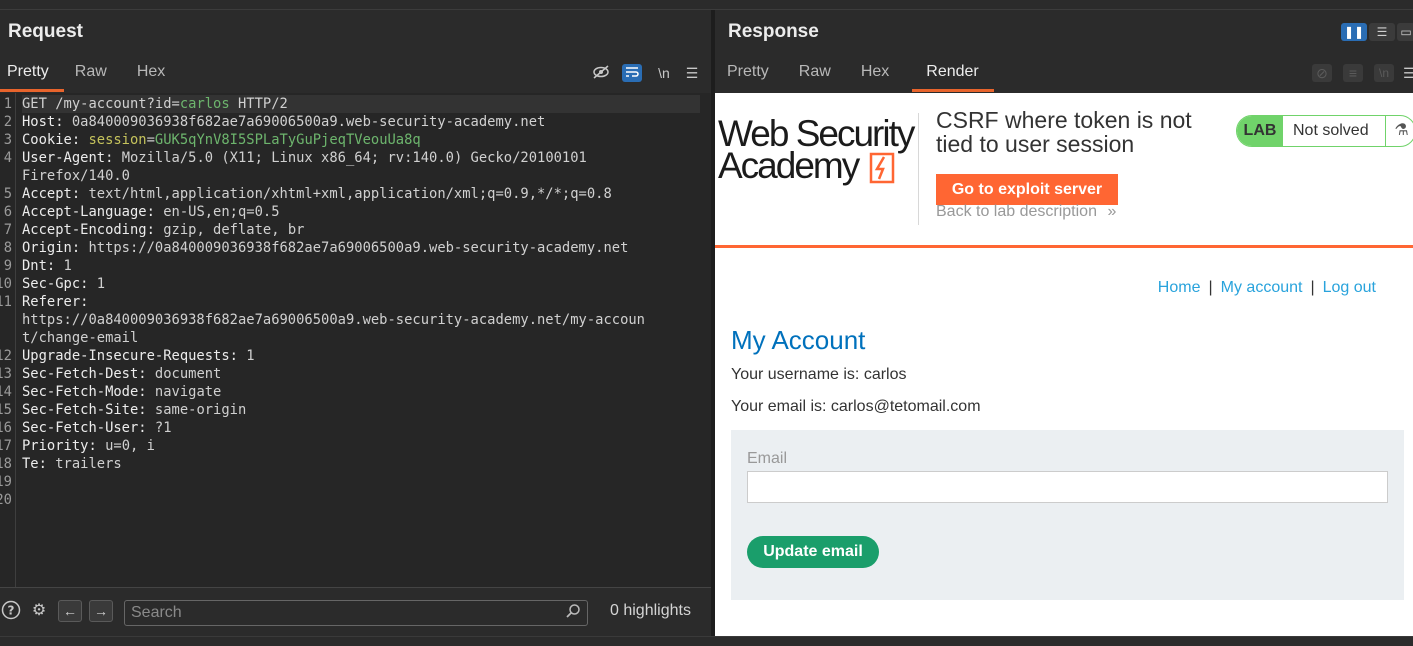 Image resolution: width=1413 pixels, height=646 pixels. Describe the element at coordinates (1067, 515) in the screenshot. I see `change-email-form: Email Update email` at that location.